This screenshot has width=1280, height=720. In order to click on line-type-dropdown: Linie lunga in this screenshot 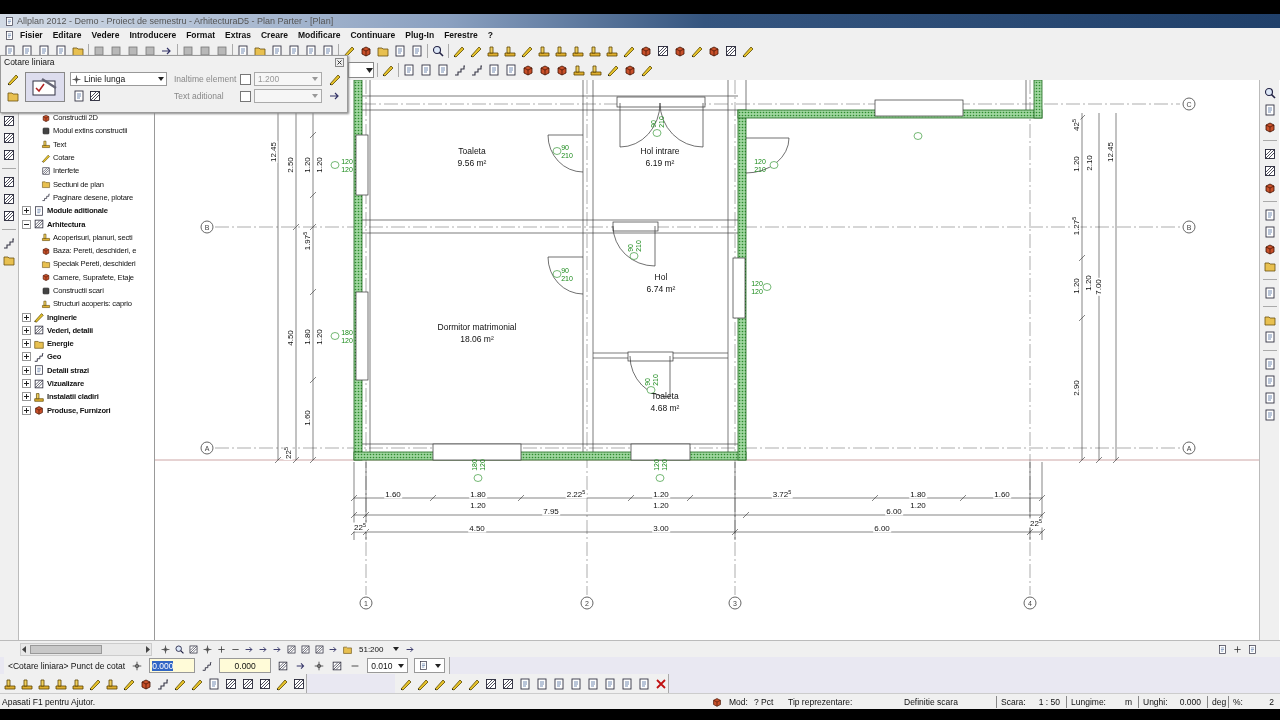, I will do `click(118, 79)`.